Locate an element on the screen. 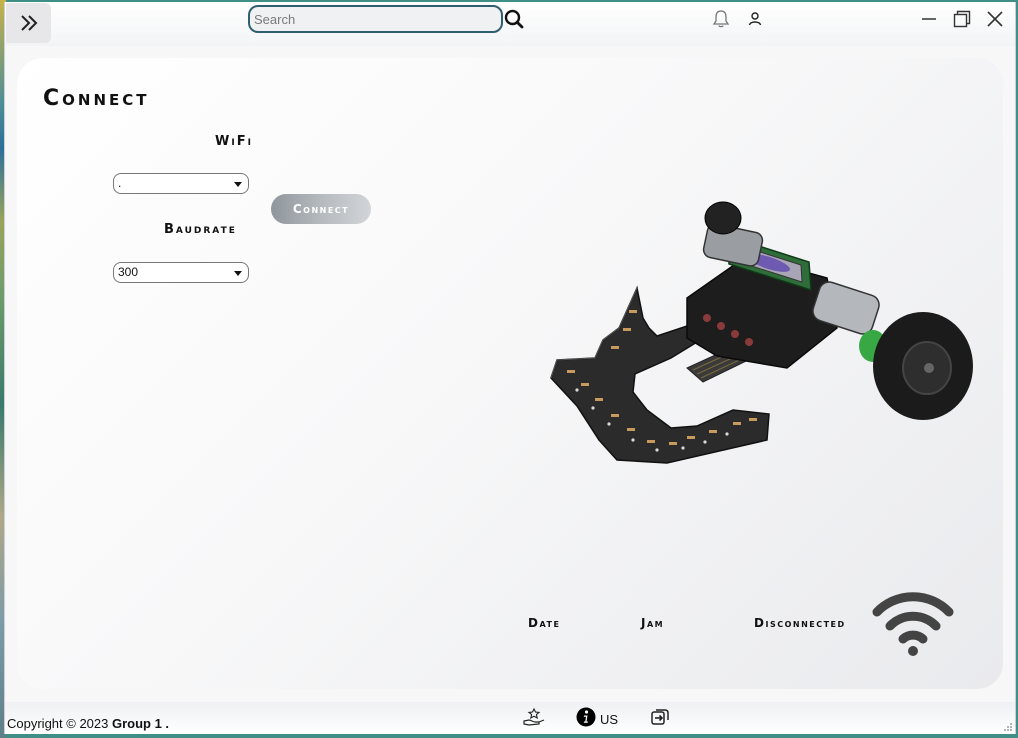 The height and width of the screenshot is (738, 1018). baudrate-label: Baudrate is located at coordinates (200, 229).